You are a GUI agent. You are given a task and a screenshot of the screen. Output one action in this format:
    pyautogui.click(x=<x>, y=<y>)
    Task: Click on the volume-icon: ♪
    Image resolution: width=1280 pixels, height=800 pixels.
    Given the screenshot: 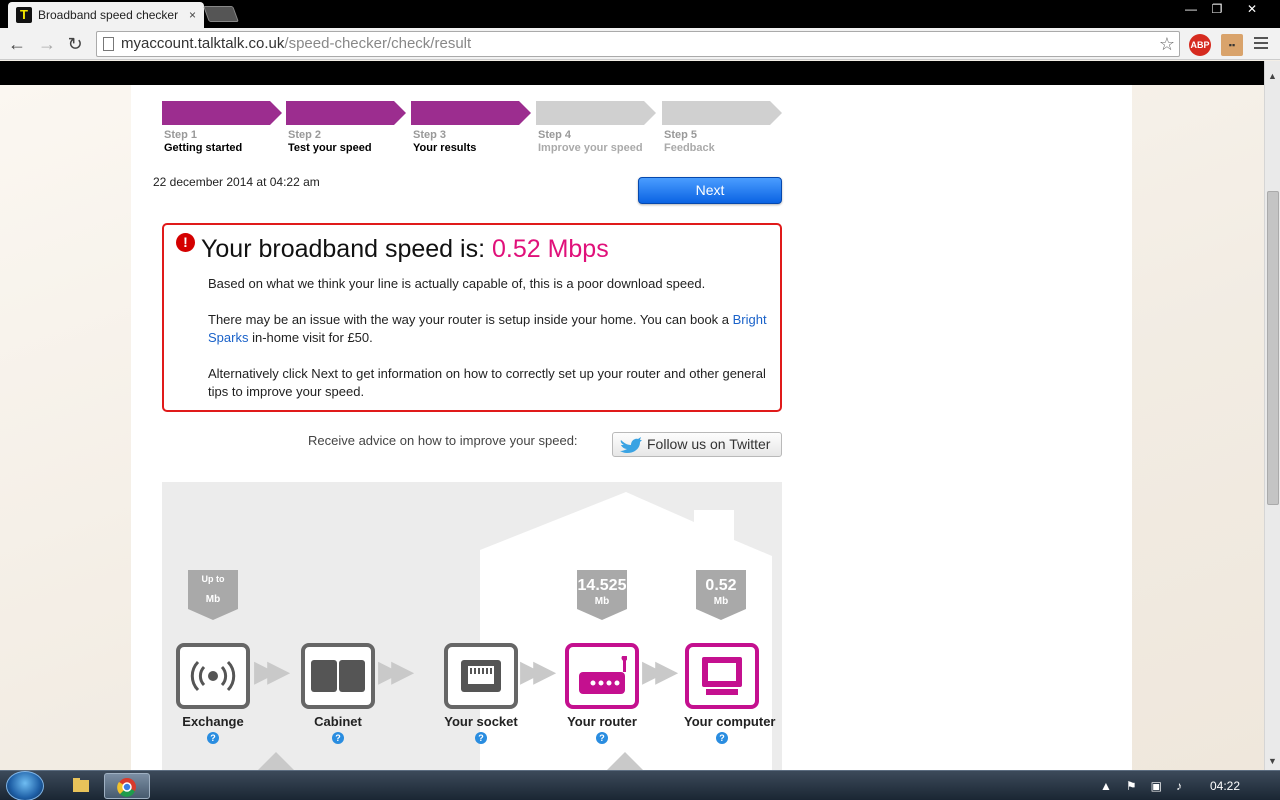 What is the action you would take?
    pyautogui.click(x=1179, y=786)
    